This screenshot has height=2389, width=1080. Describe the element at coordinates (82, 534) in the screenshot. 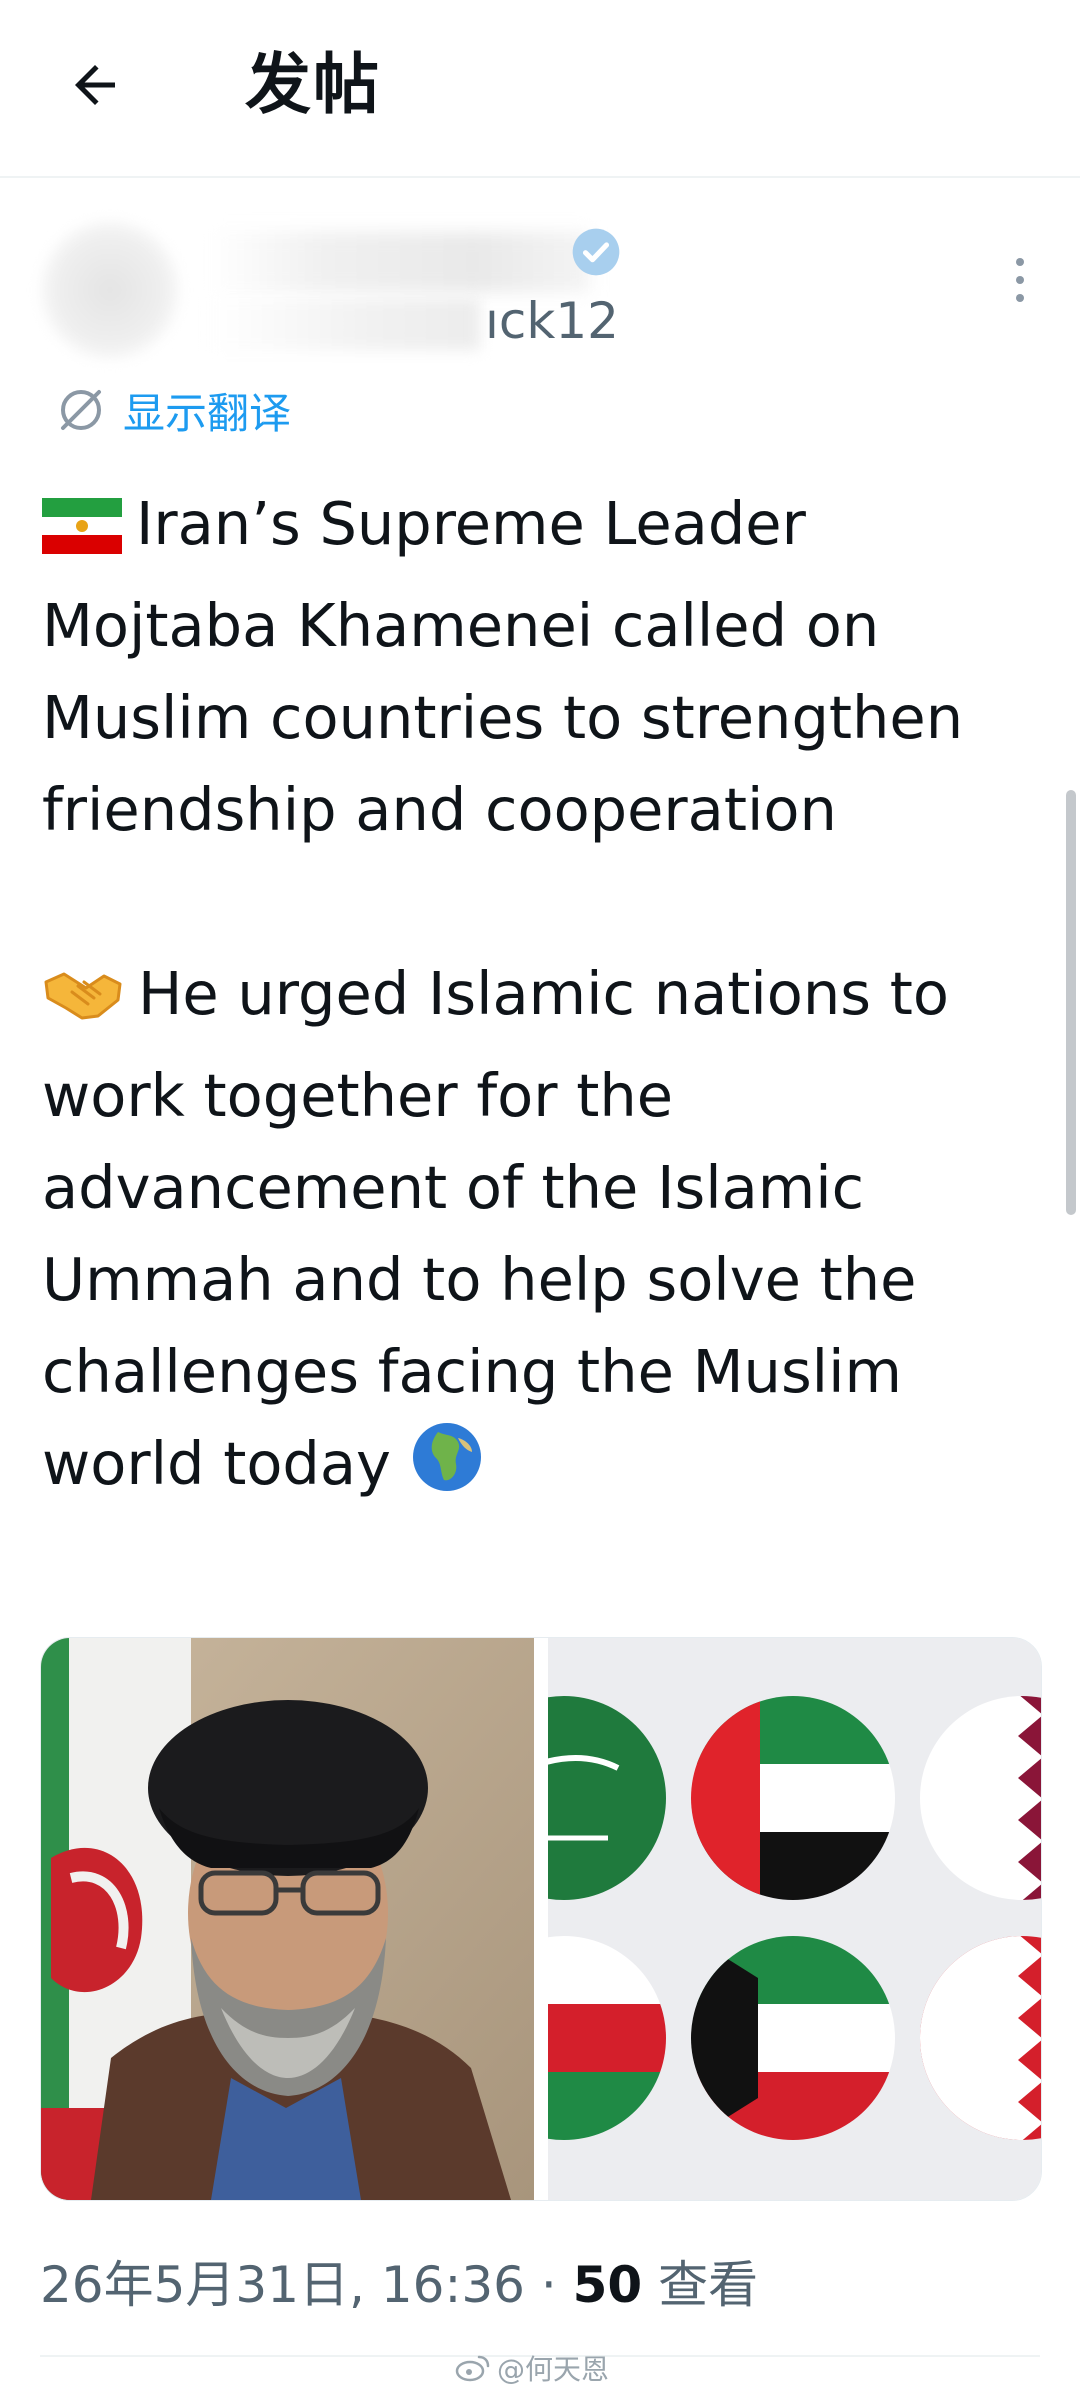

I see `iran-flag-emoji` at that location.